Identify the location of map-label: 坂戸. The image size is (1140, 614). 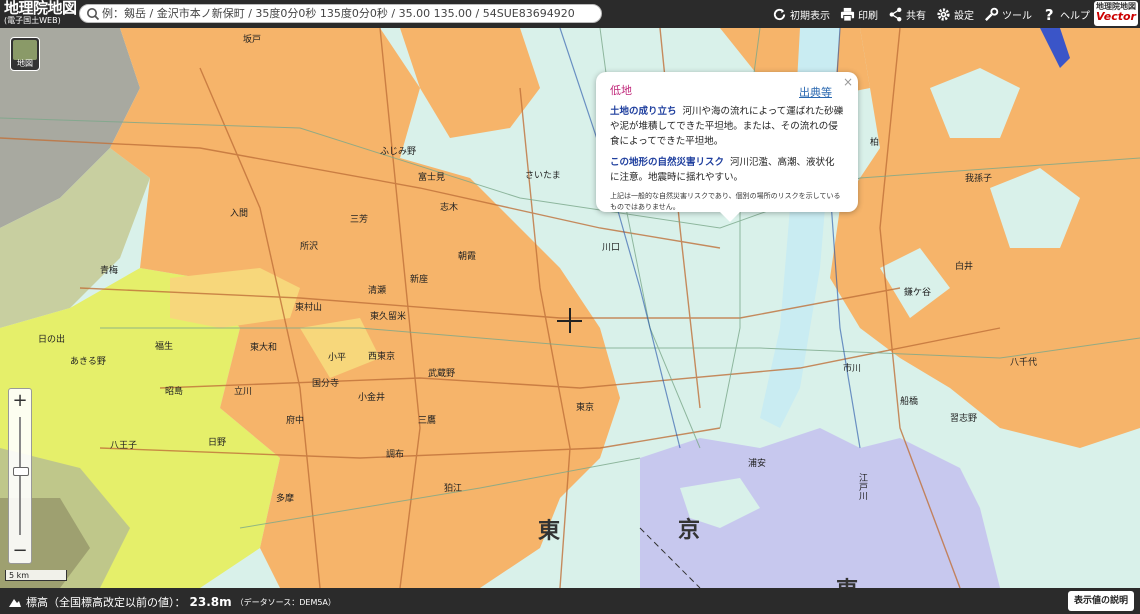
(252, 40).